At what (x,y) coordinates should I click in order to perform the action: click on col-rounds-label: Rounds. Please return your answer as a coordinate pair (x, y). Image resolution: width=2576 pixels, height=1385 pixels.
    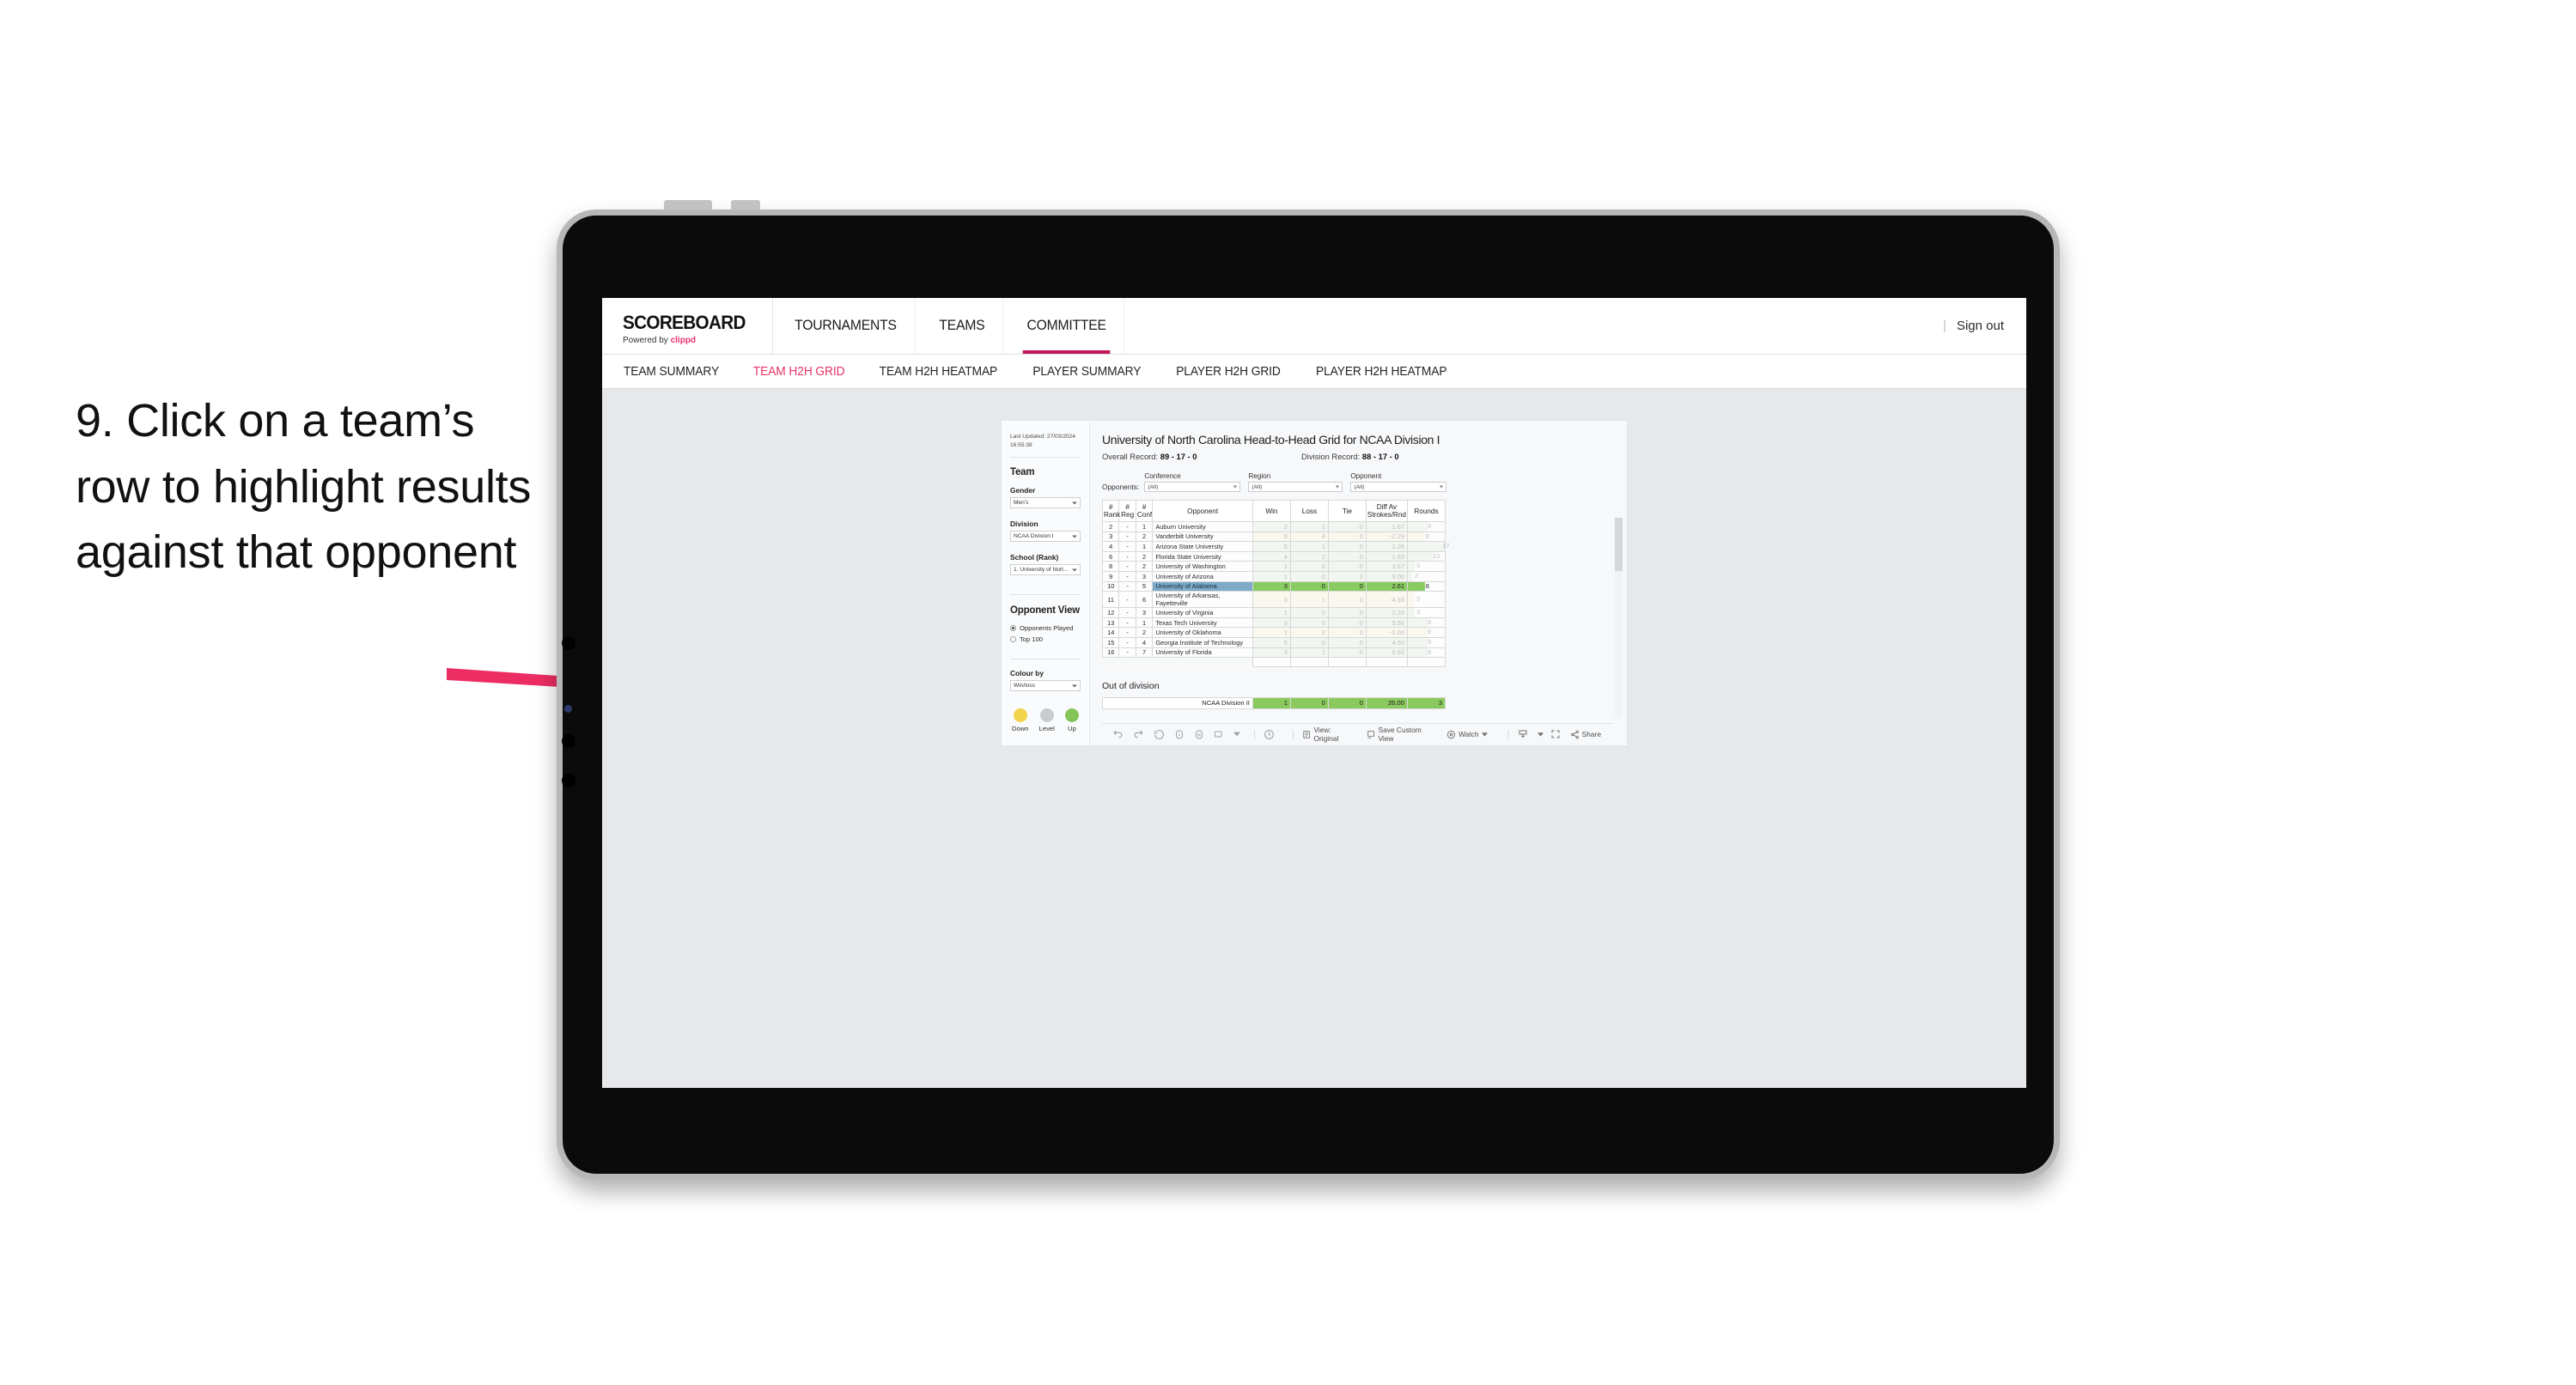
    Looking at the image, I should click on (1426, 511).